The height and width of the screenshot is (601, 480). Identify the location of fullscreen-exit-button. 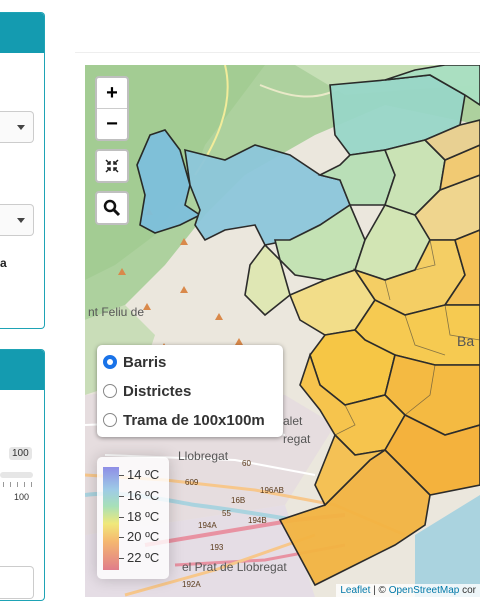
(112, 166).